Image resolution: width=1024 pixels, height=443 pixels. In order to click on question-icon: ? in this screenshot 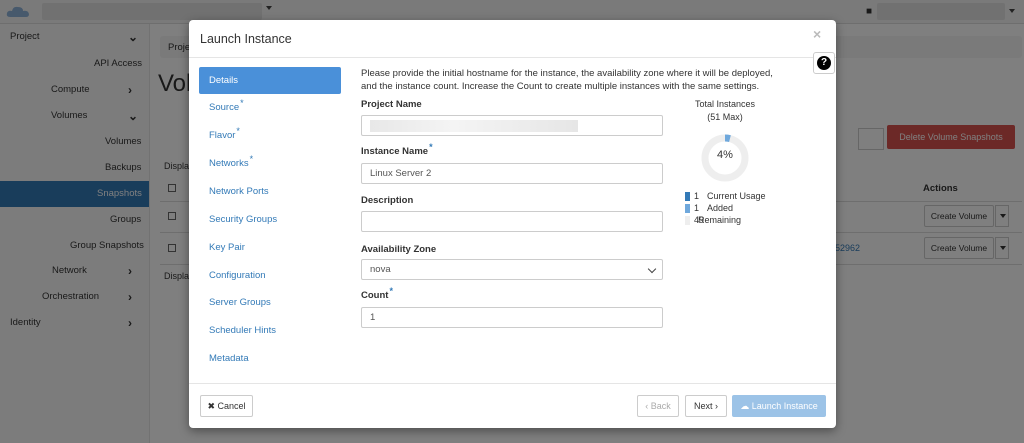, I will do `click(824, 63)`.